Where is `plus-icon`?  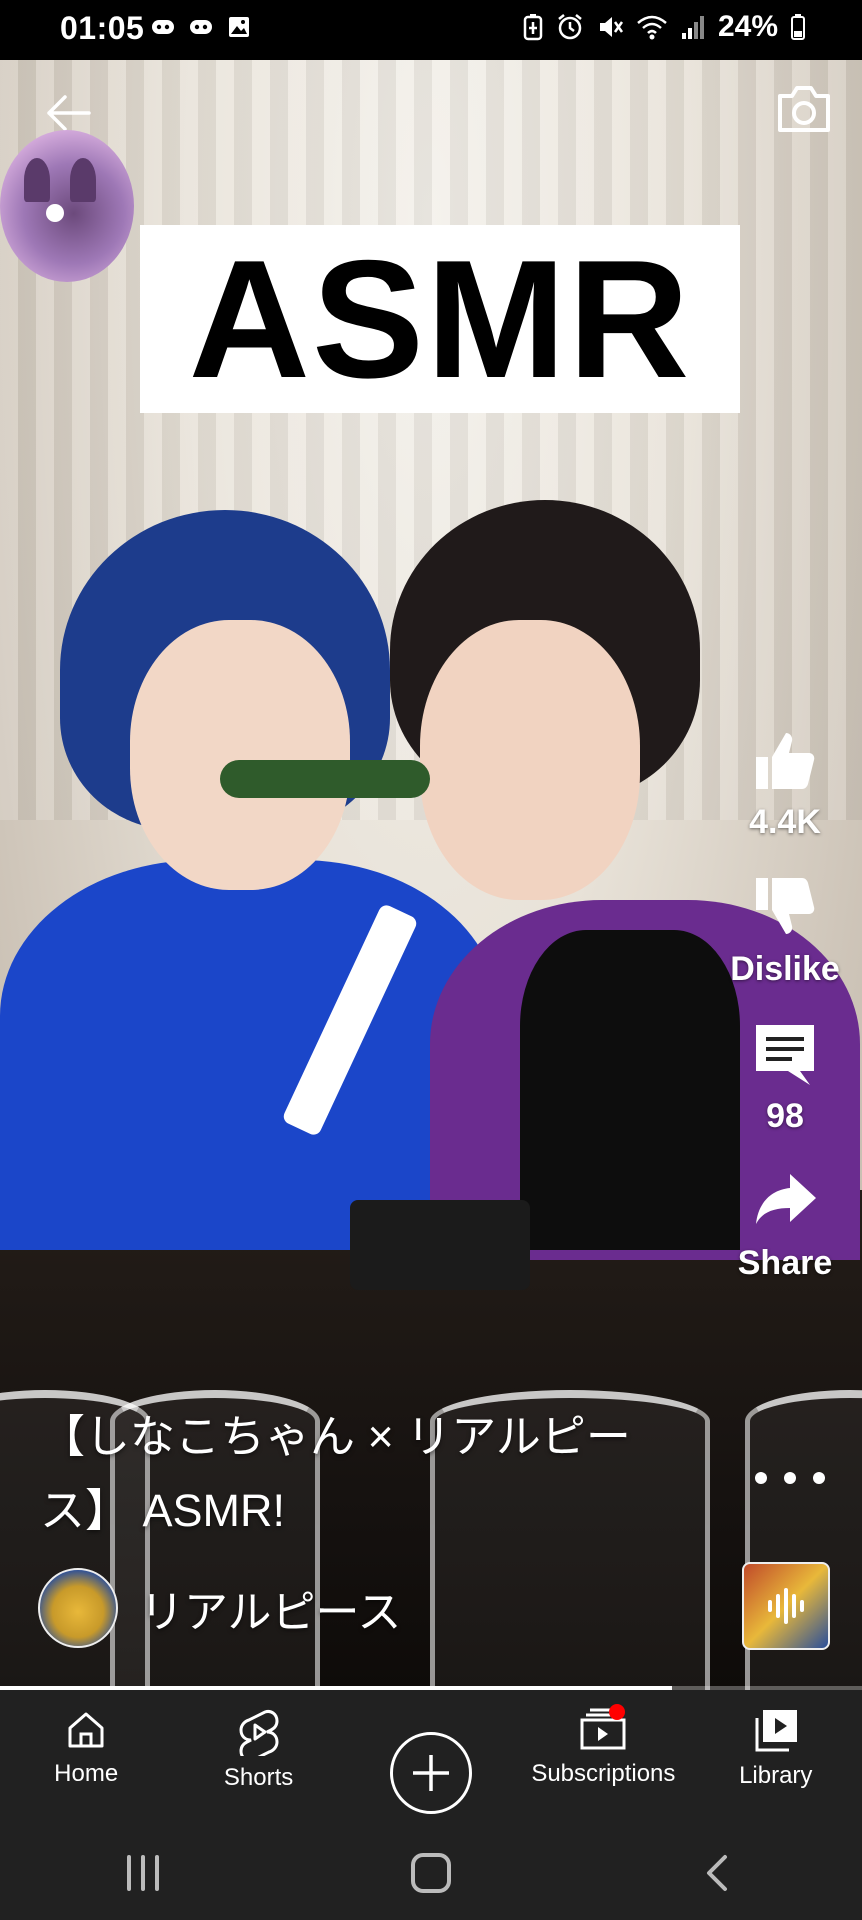 plus-icon is located at coordinates (430, 1773).